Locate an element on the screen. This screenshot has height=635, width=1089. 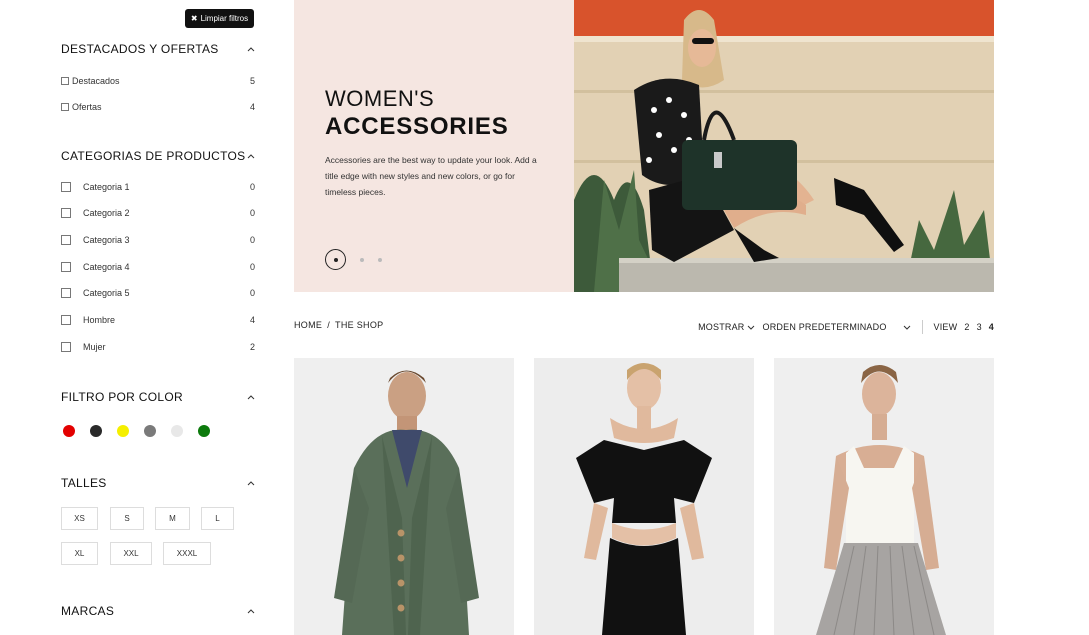
color-swatch-white is located at coordinates (177, 431).